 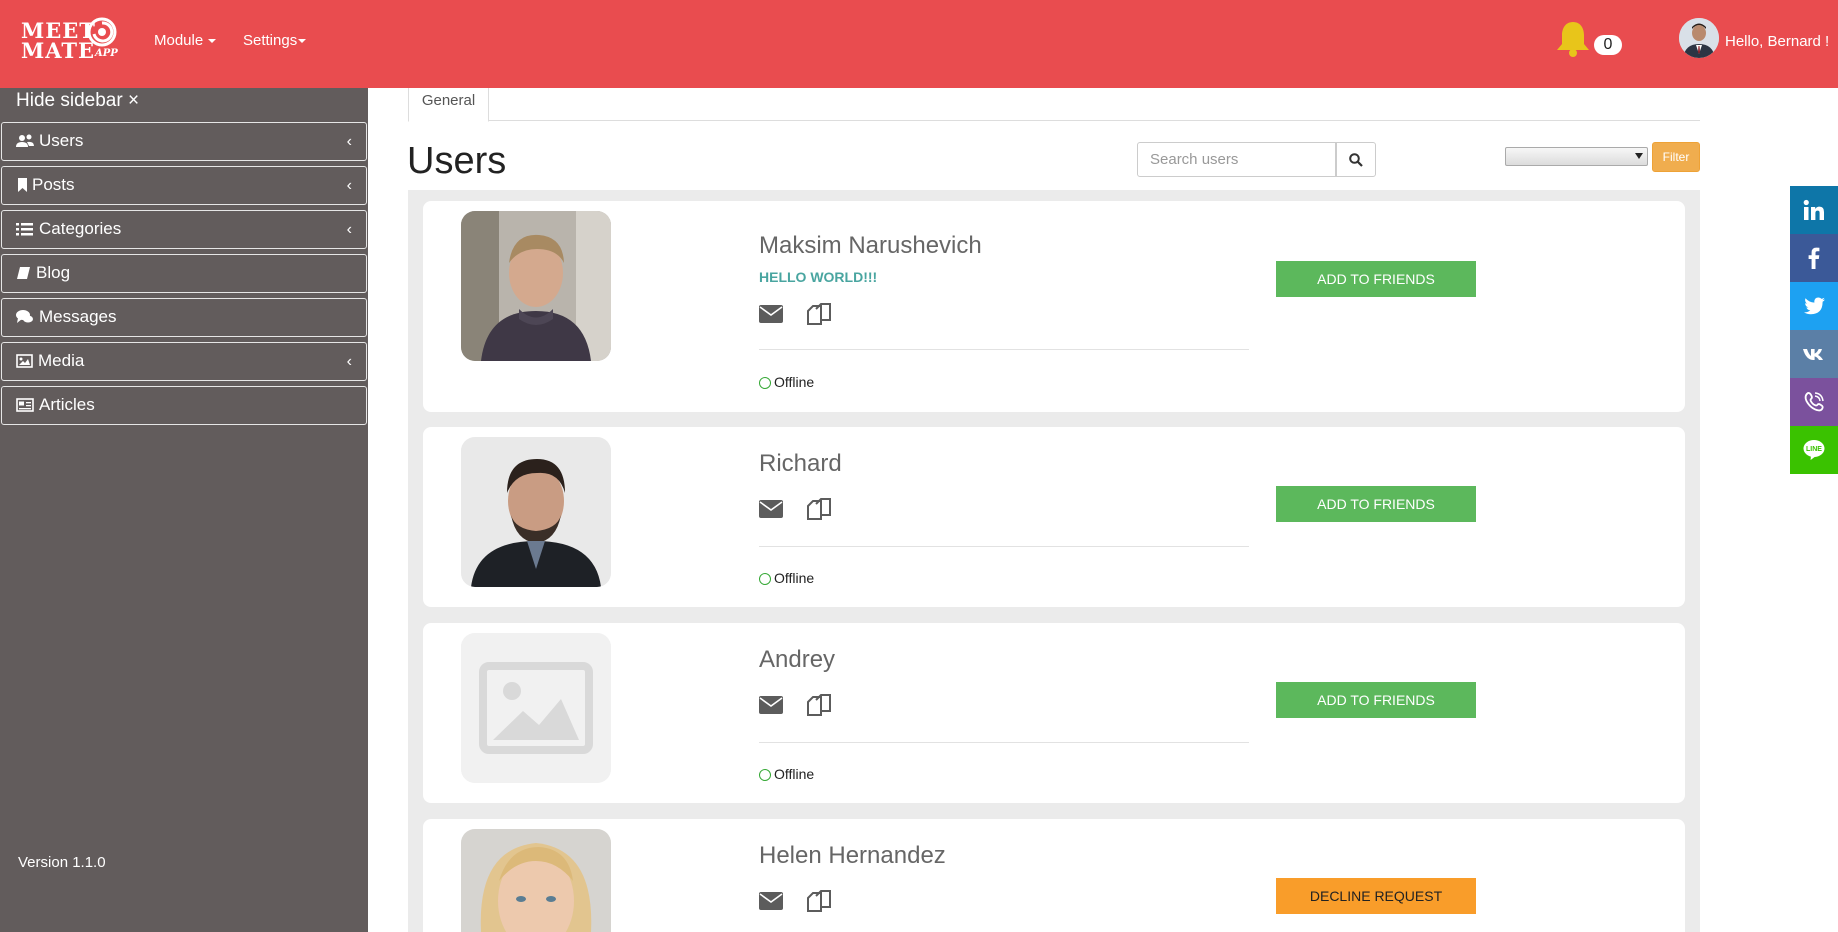 I want to click on linkedin-icon, so click(x=1813, y=209).